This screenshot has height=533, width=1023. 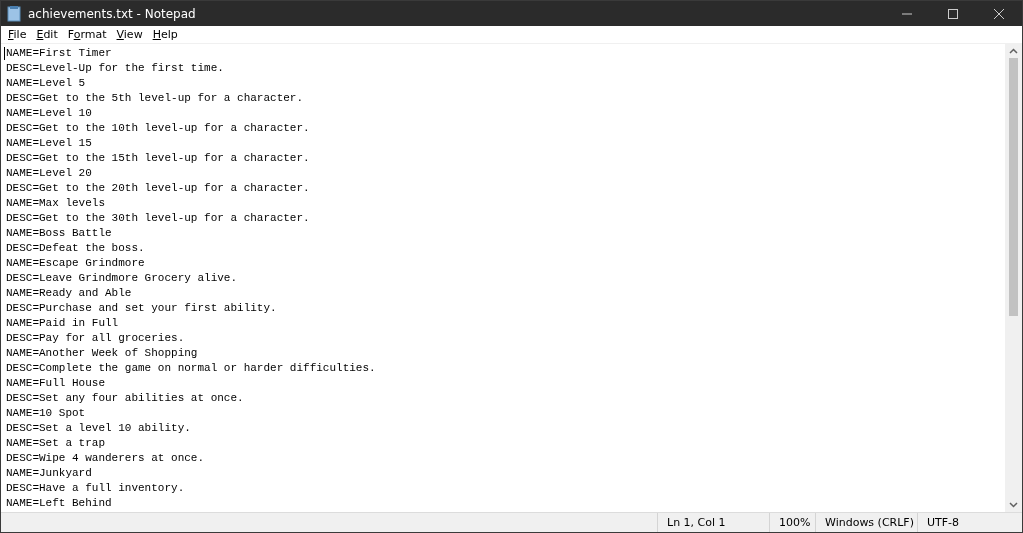 What do you see at coordinates (56, 383) in the screenshot?
I see `text-line: NAME=Full House` at bounding box center [56, 383].